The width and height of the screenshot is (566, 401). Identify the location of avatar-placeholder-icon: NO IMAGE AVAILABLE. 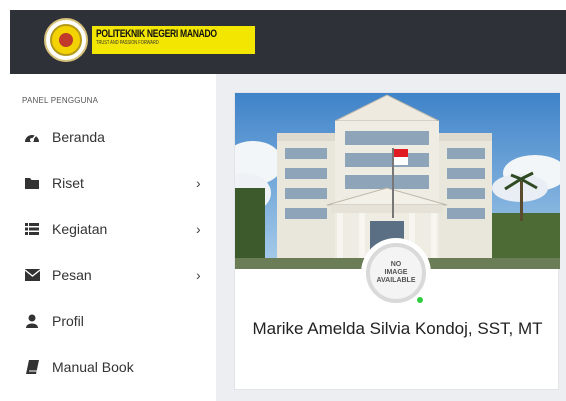
(396, 273).